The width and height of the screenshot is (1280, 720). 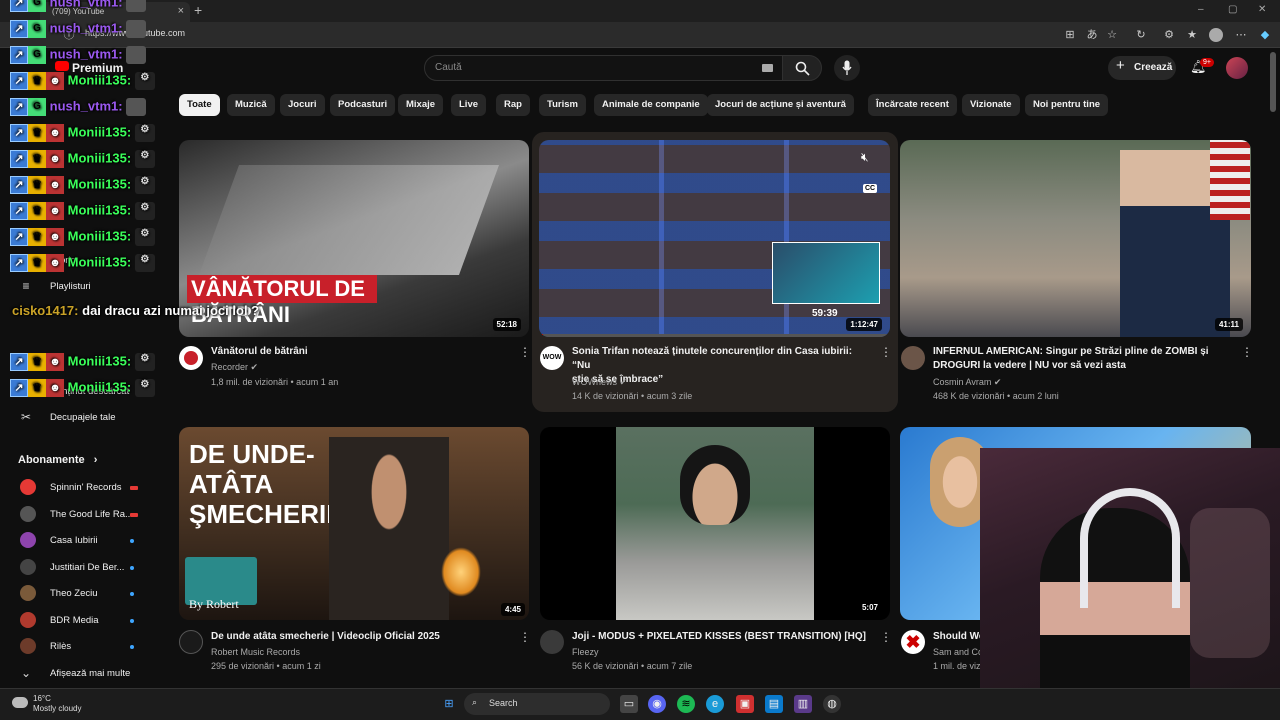 What do you see at coordinates (802, 68) in the screenshot?
I see `search-button` at bounding box center [802, 68].